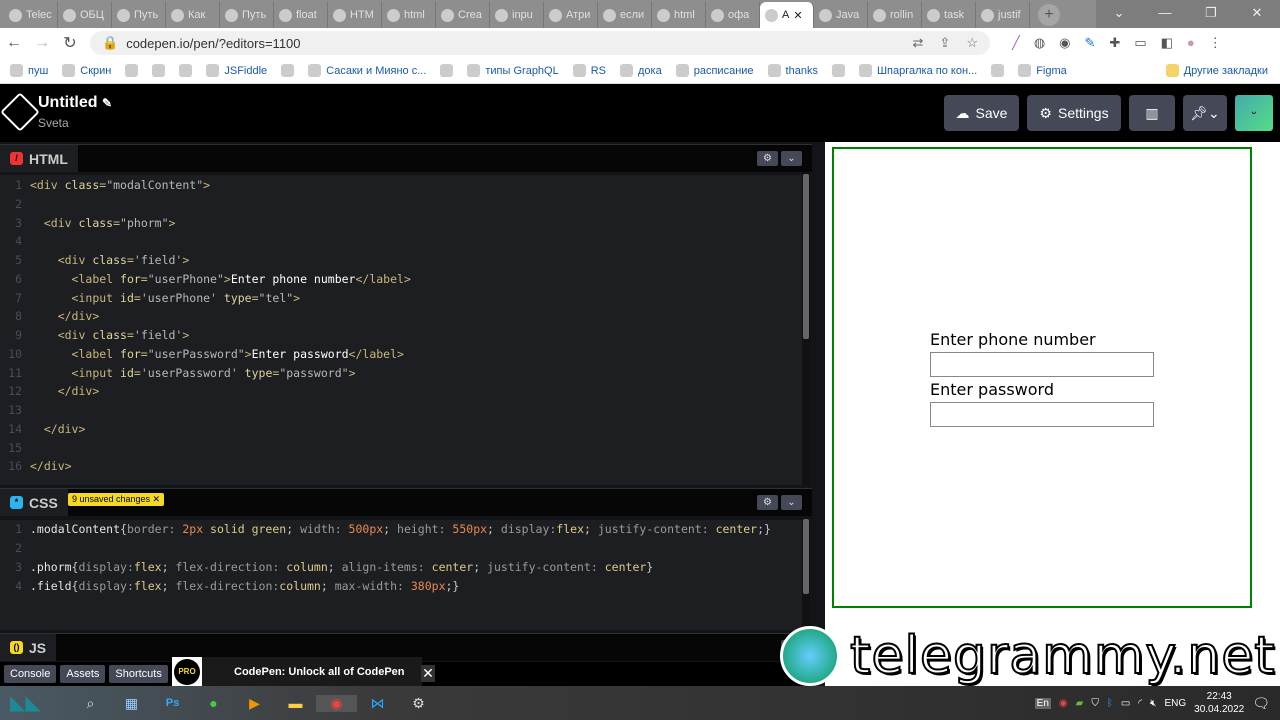  I want to click on pin-button: 📌︎⌄, so click(1205, 113).